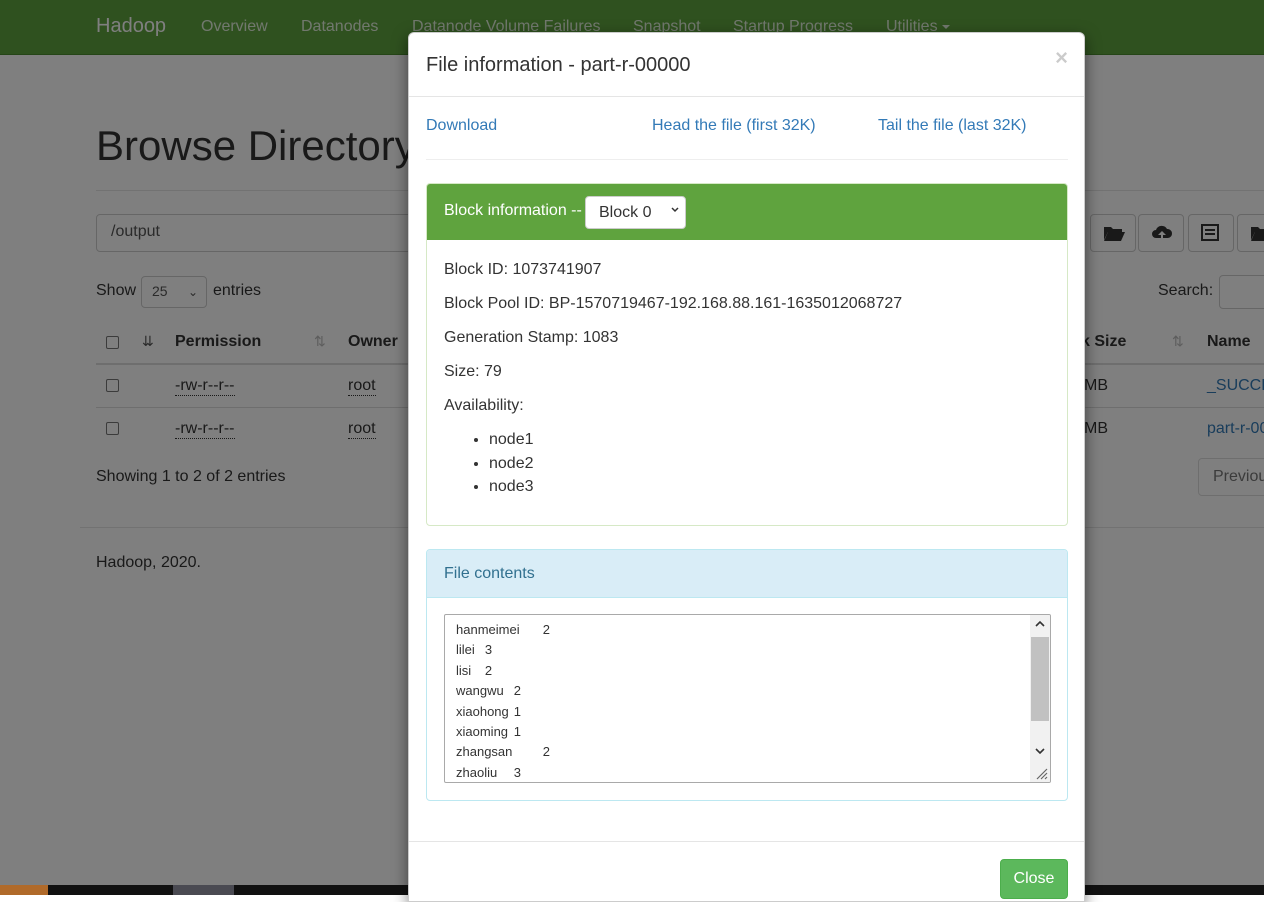 The width and height of the screenshot is (1264, 902). What do you see at coordinates (503, 629) in the screenshot?
I see `list-item: hanmeimei 2` at bounding box center [503, 629].